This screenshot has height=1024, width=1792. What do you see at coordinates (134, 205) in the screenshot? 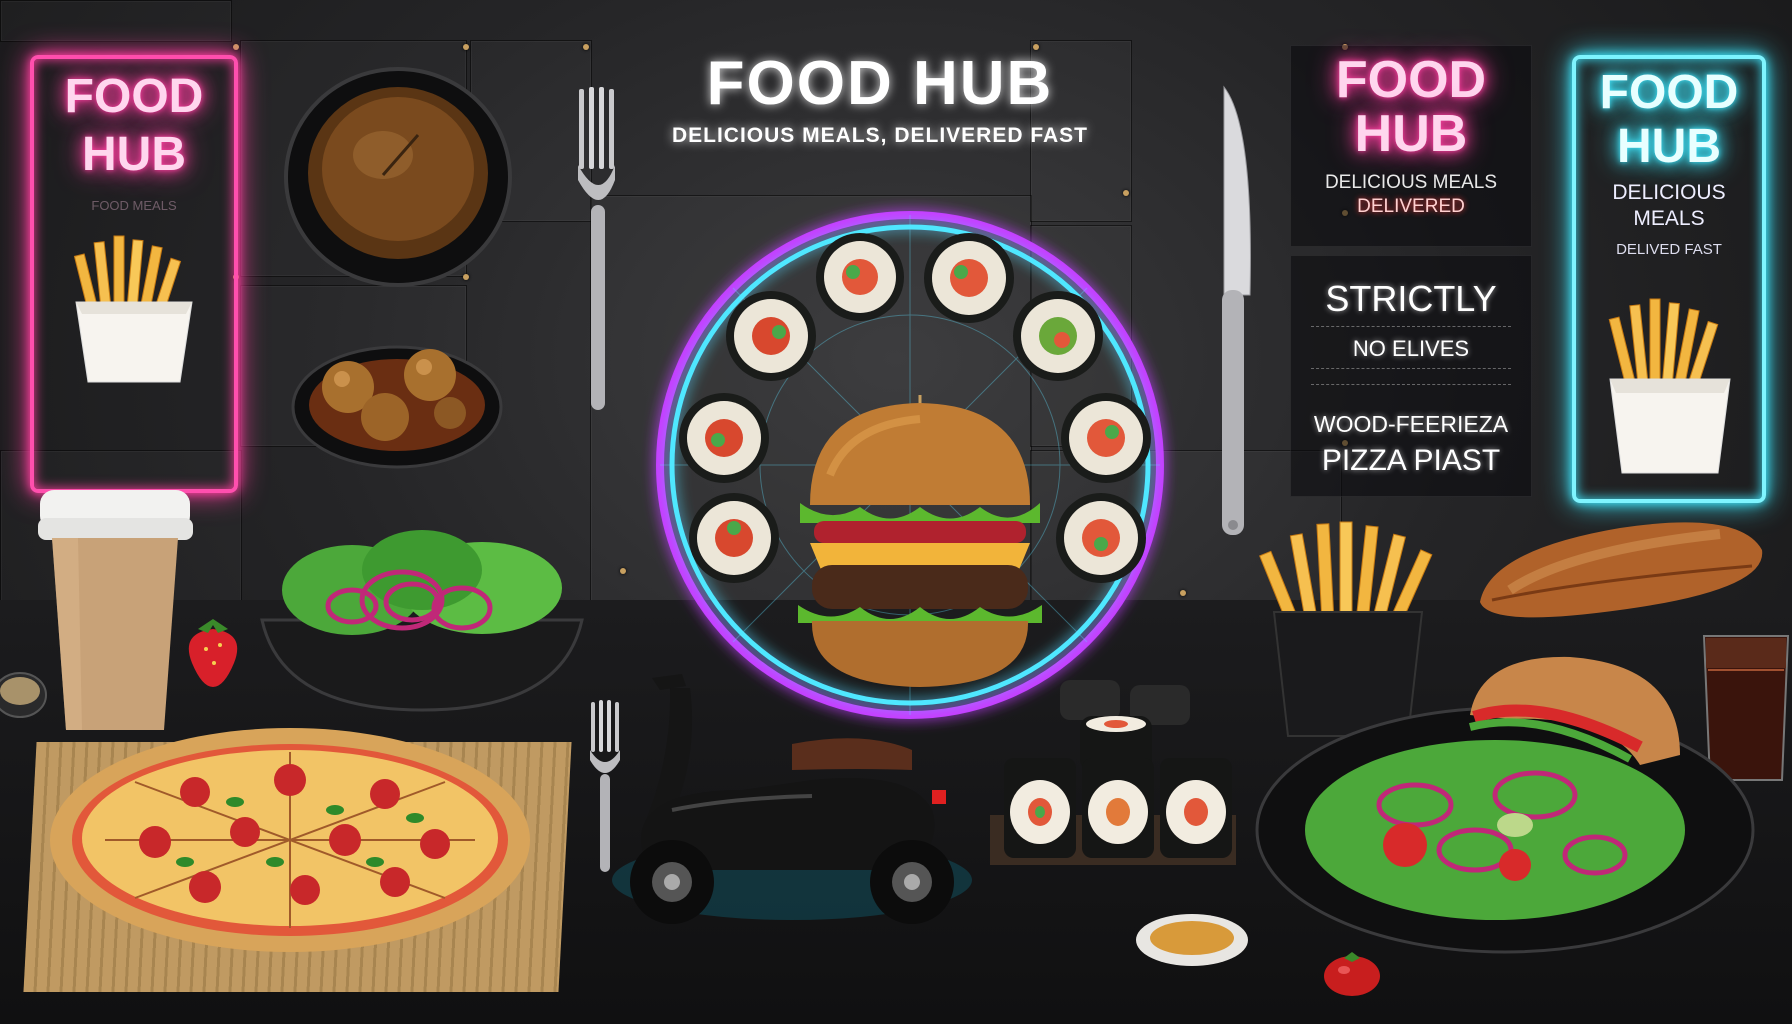
I see `left-sign-faint-text: FOOD MEALS` at bounding box center [134, 205].